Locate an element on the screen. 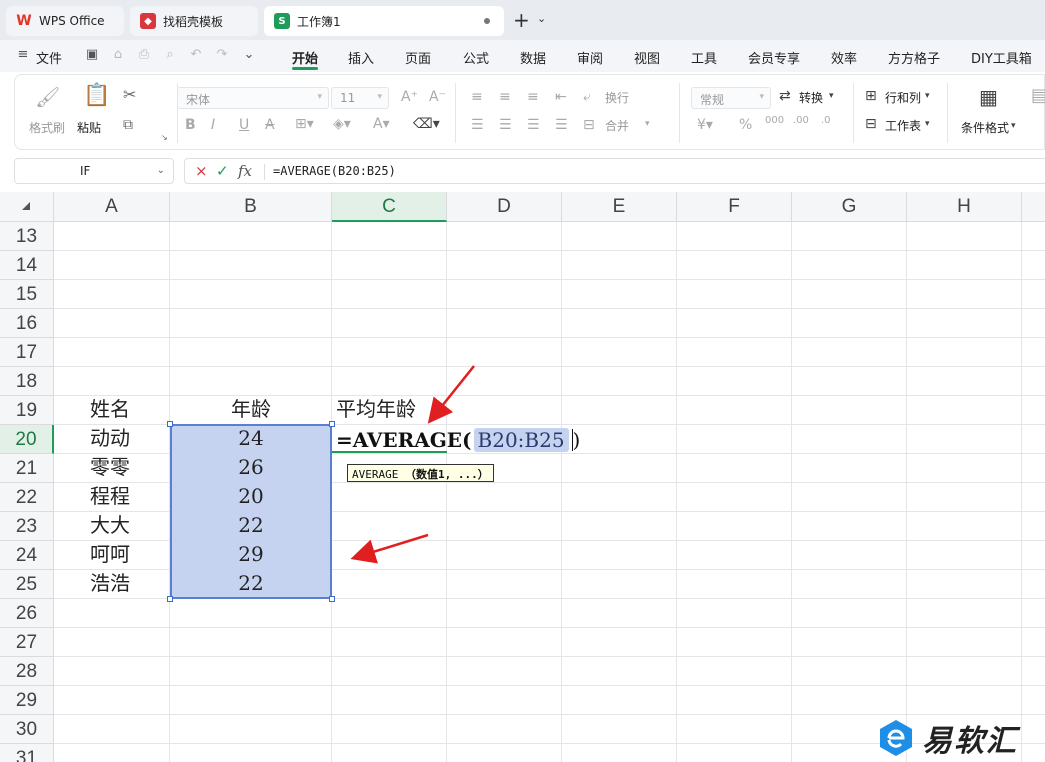 The height and width of the screenshot is (762, 1045). tab-wps-office: W WPS Office is located at coordinates (65, 21).